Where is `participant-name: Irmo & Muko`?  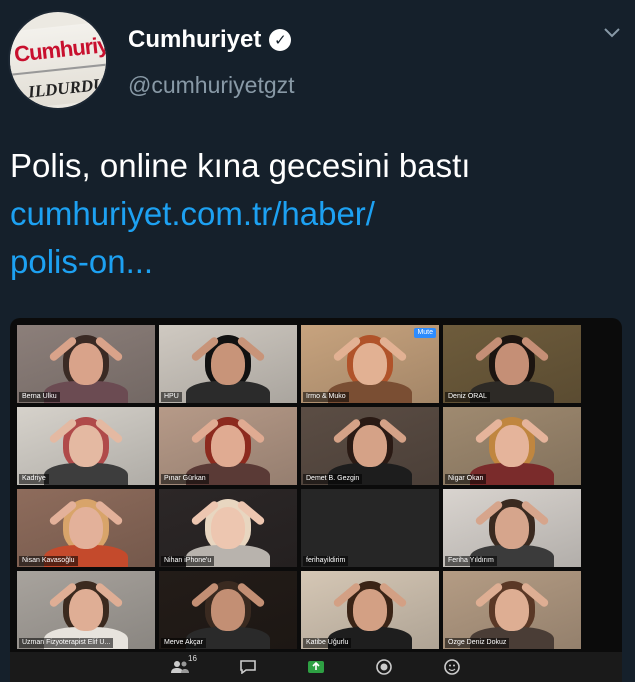 participant-name: Irmo & Muko is located at coordinates (326, 397).